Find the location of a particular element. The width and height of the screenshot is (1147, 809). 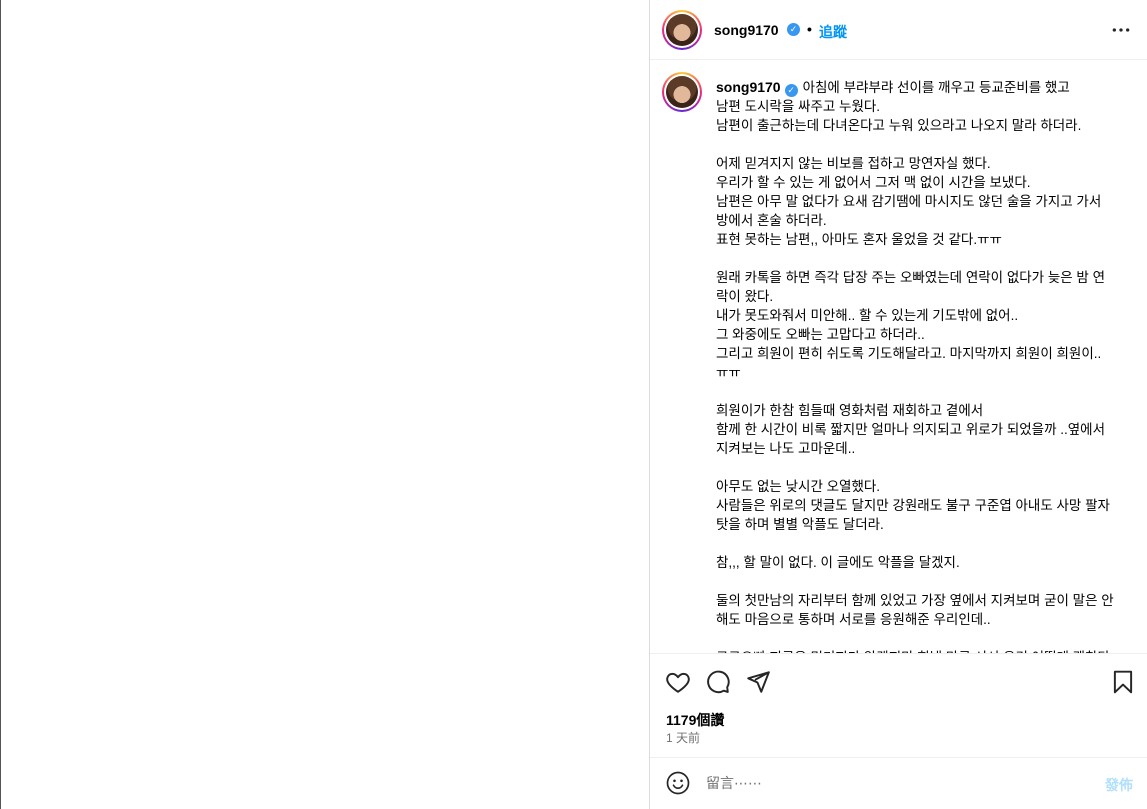

post-actions: 1179個讚 1 天前 is located at coordinates (898, 705).